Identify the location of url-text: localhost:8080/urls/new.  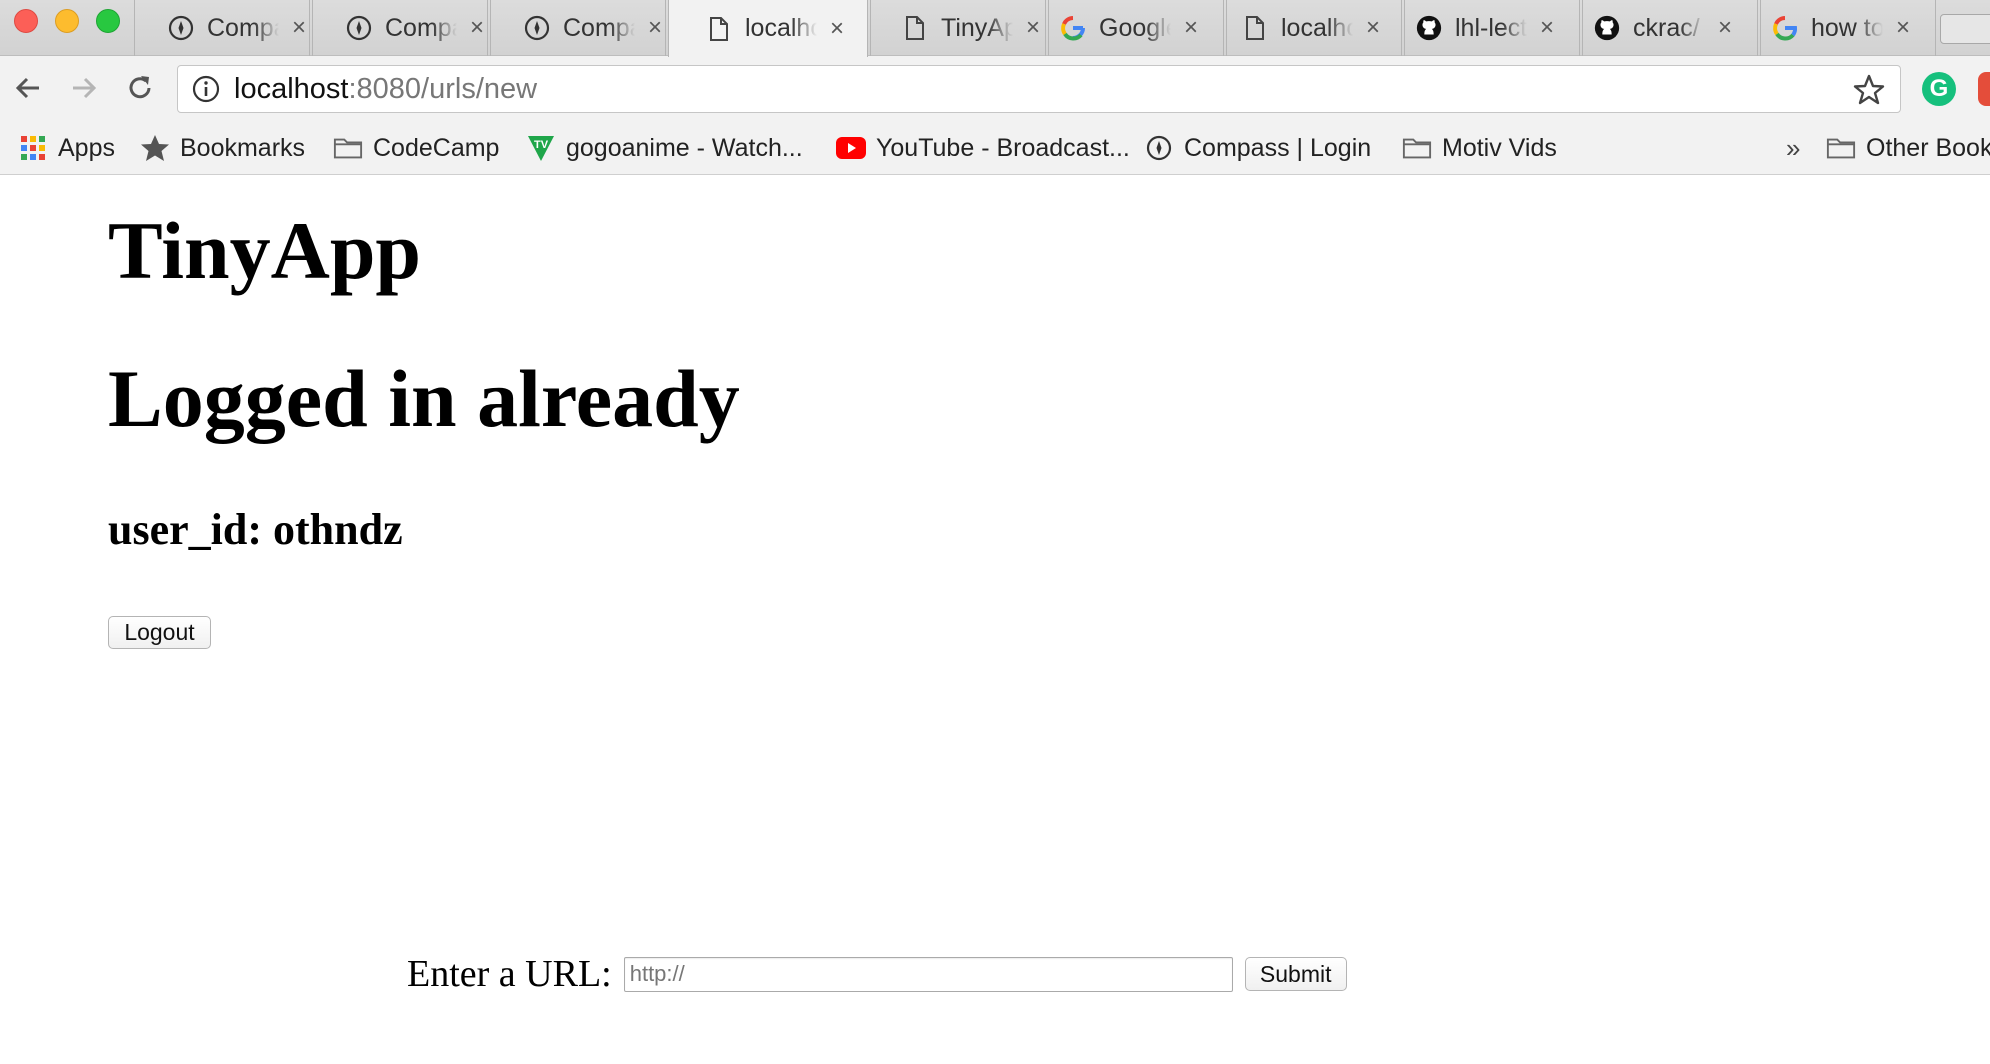
(385, 89).